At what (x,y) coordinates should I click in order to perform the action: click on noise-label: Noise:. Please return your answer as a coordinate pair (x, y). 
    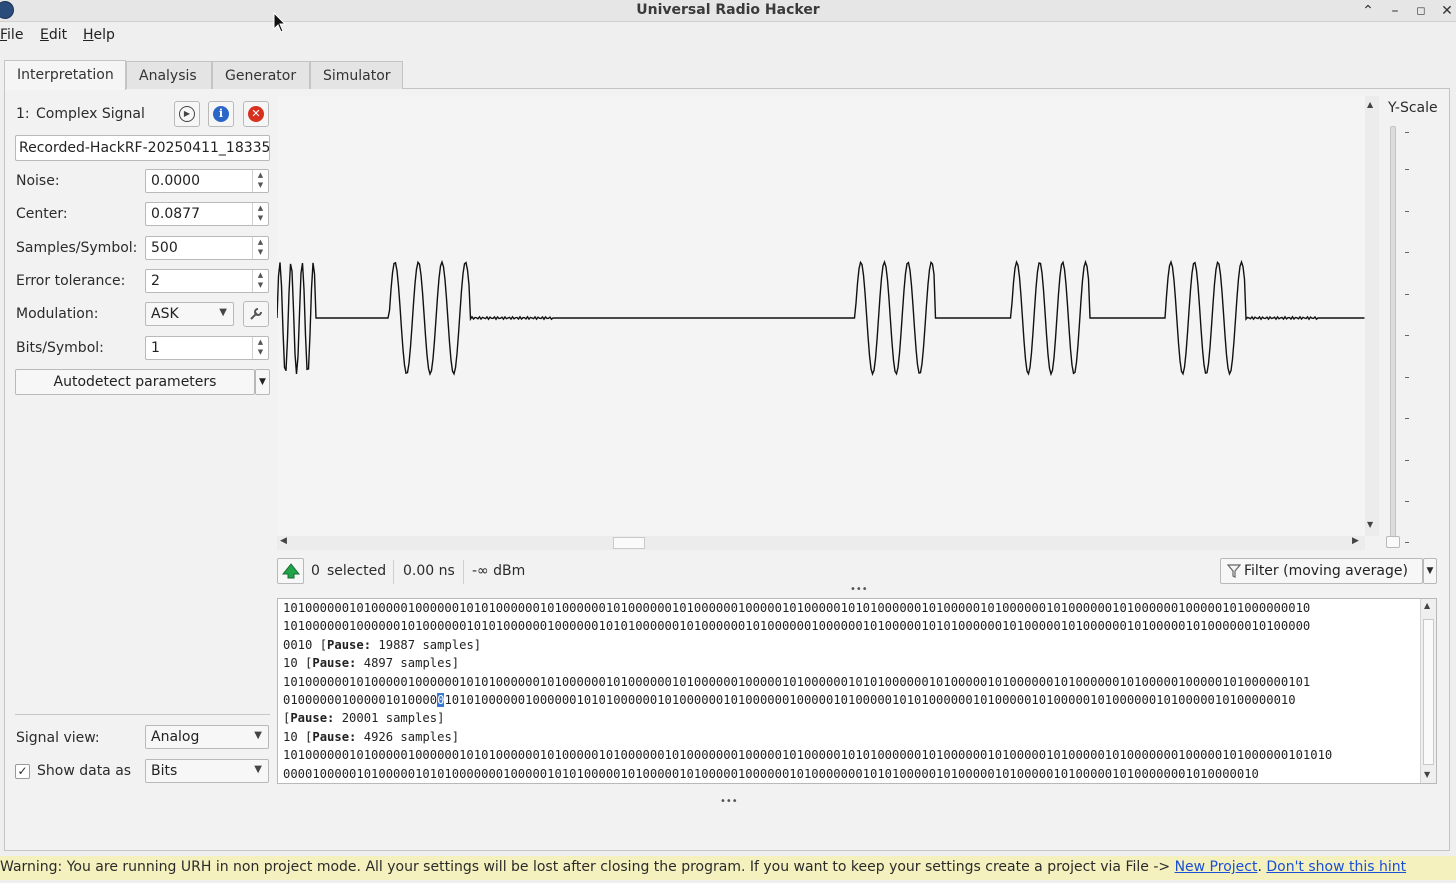
    Looking at the image, I should click on (38, 181).